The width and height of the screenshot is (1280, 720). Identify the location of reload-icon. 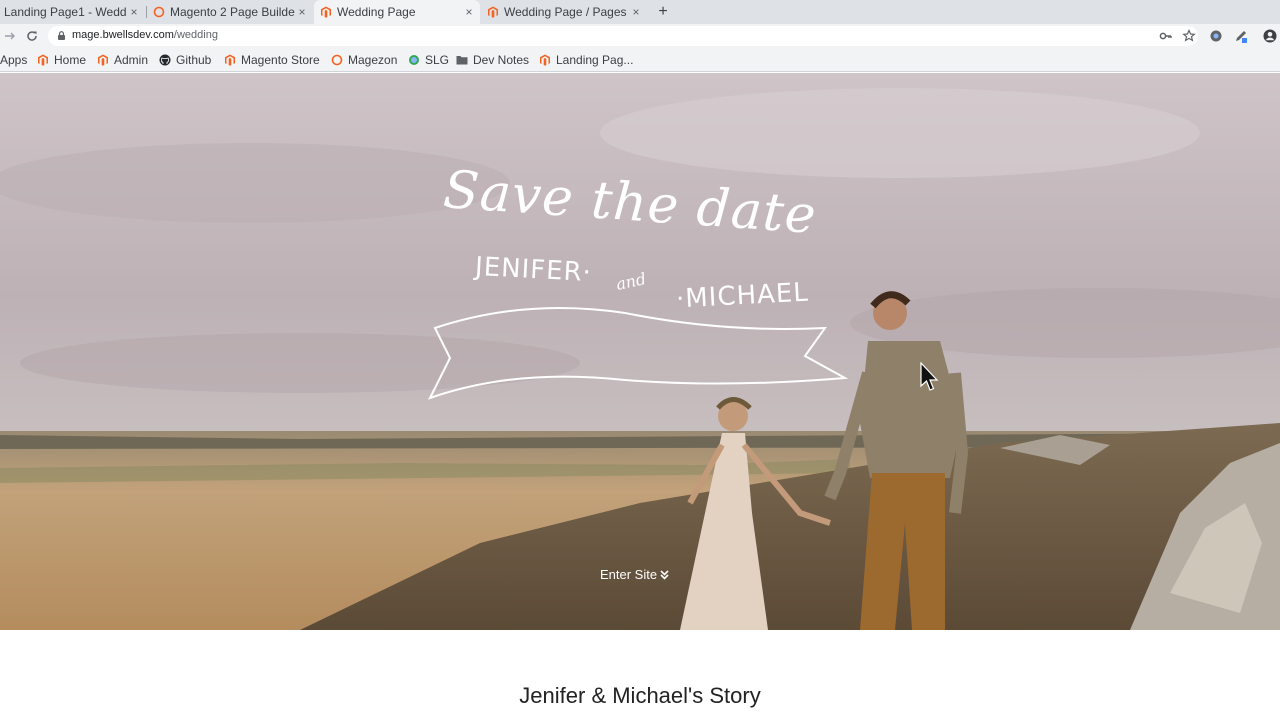
(32, 36).